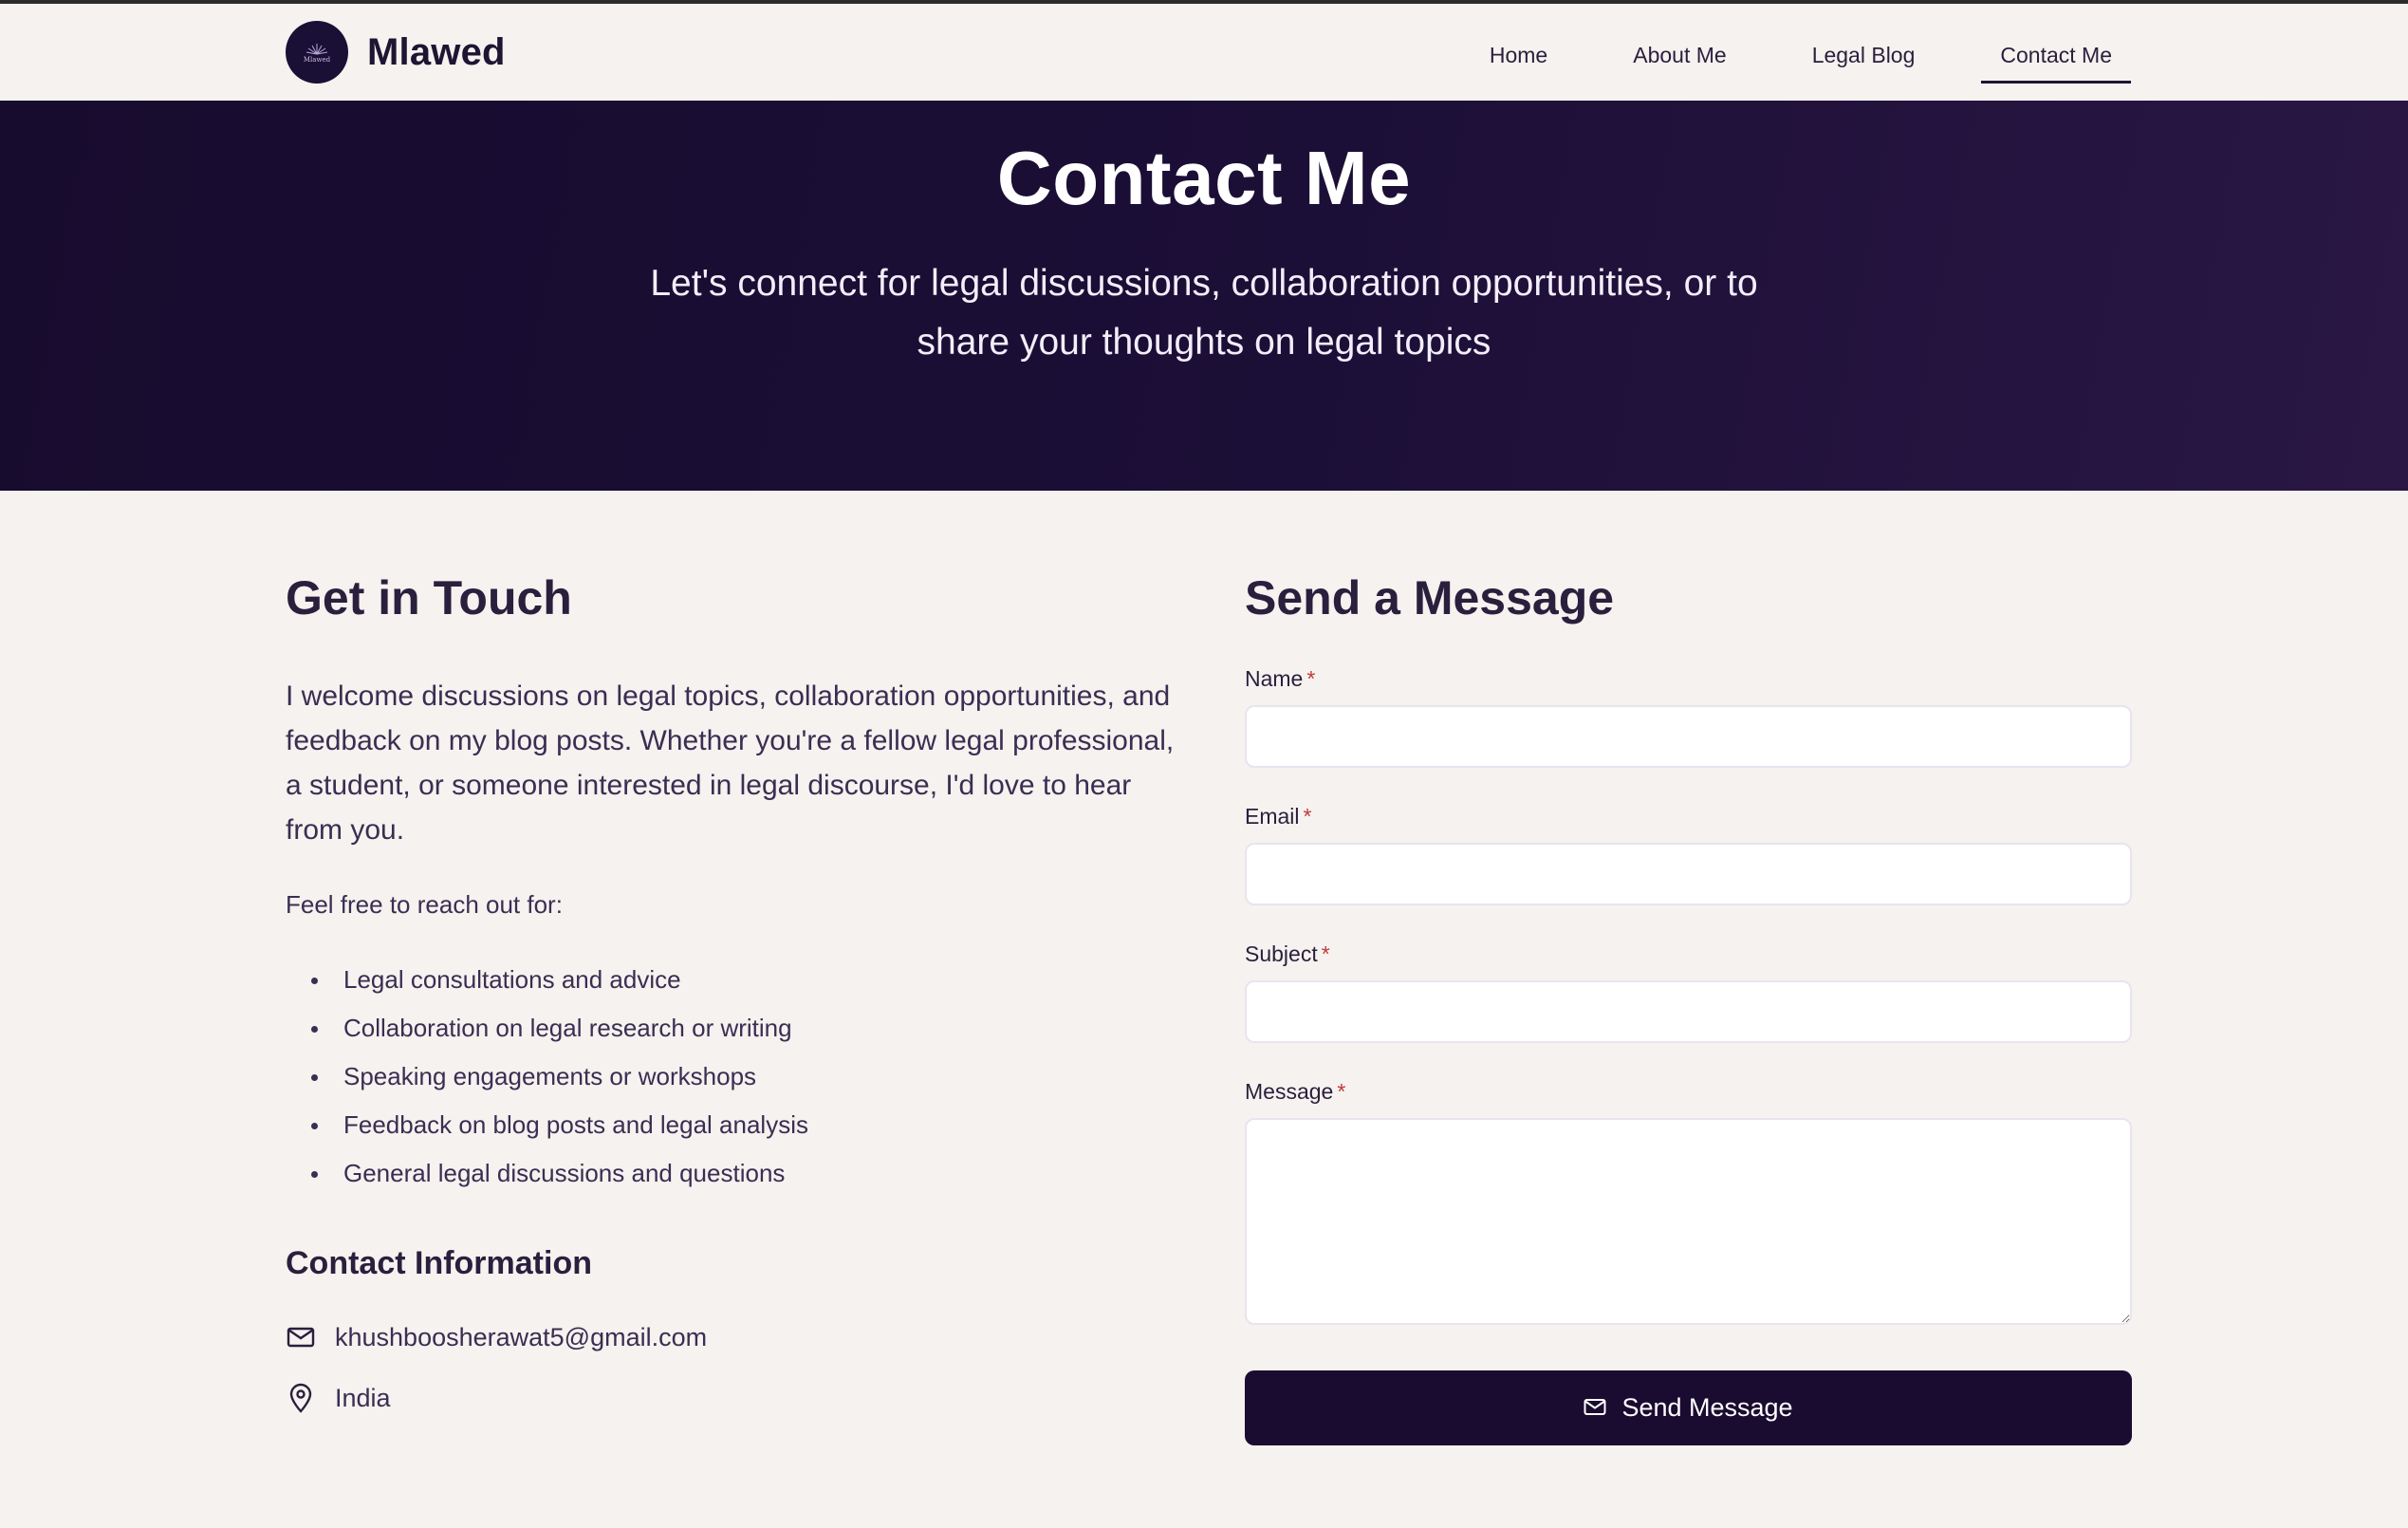 The height and width of the screenshot is (1528, 2408). Describe the element at coordinates (1688, 736) in the screenshot. I see `name-input` at that location.